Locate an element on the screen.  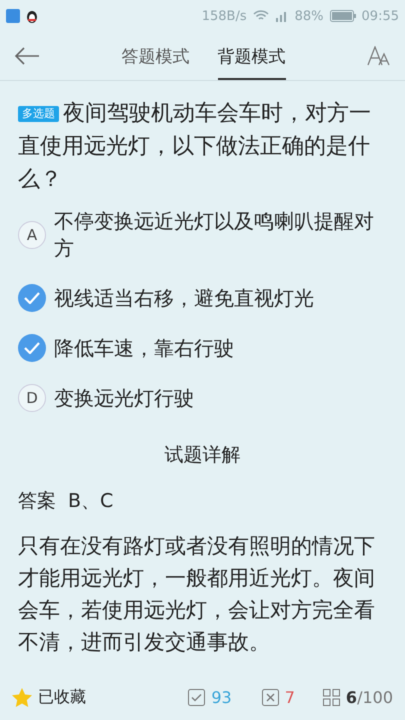
favorite-label: 已收藏 is located at coordinates (62, 697).